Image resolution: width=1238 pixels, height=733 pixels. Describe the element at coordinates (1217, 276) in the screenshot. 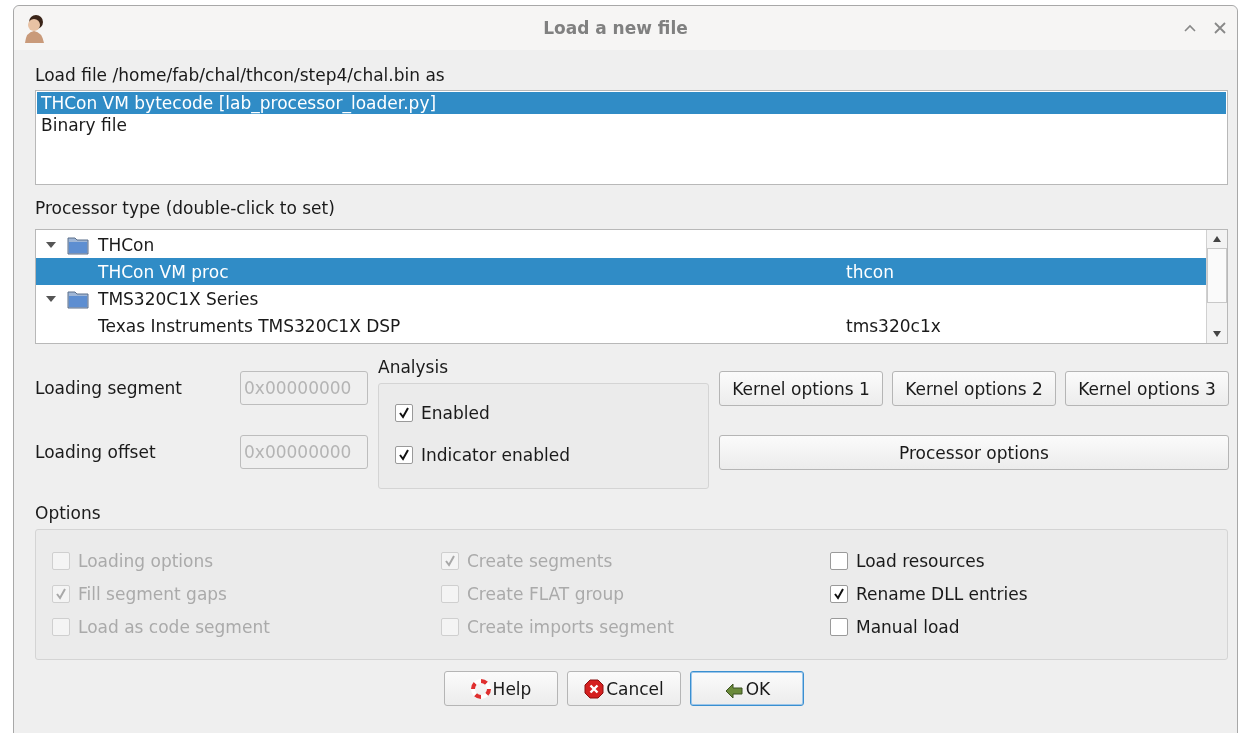

I see `scrollbar-thumb` at that location.